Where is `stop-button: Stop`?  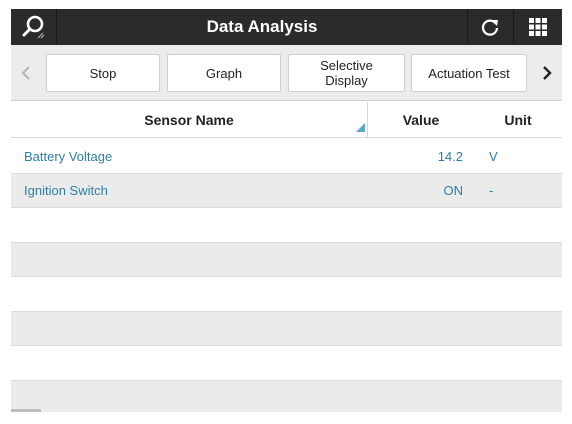 stop-button: Stop is located at coordinates (103, 73).